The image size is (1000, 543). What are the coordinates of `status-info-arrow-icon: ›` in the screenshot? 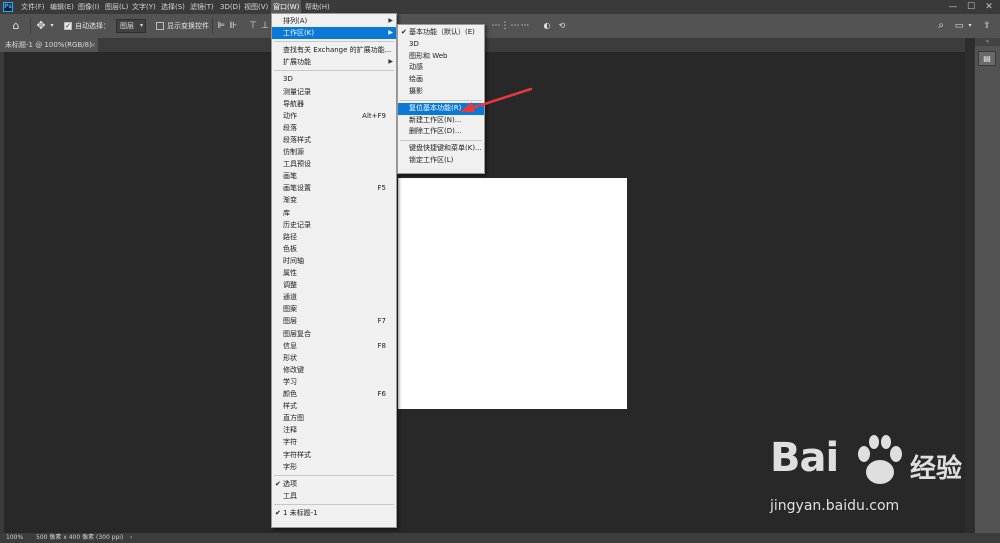 It's located at (131, 538).